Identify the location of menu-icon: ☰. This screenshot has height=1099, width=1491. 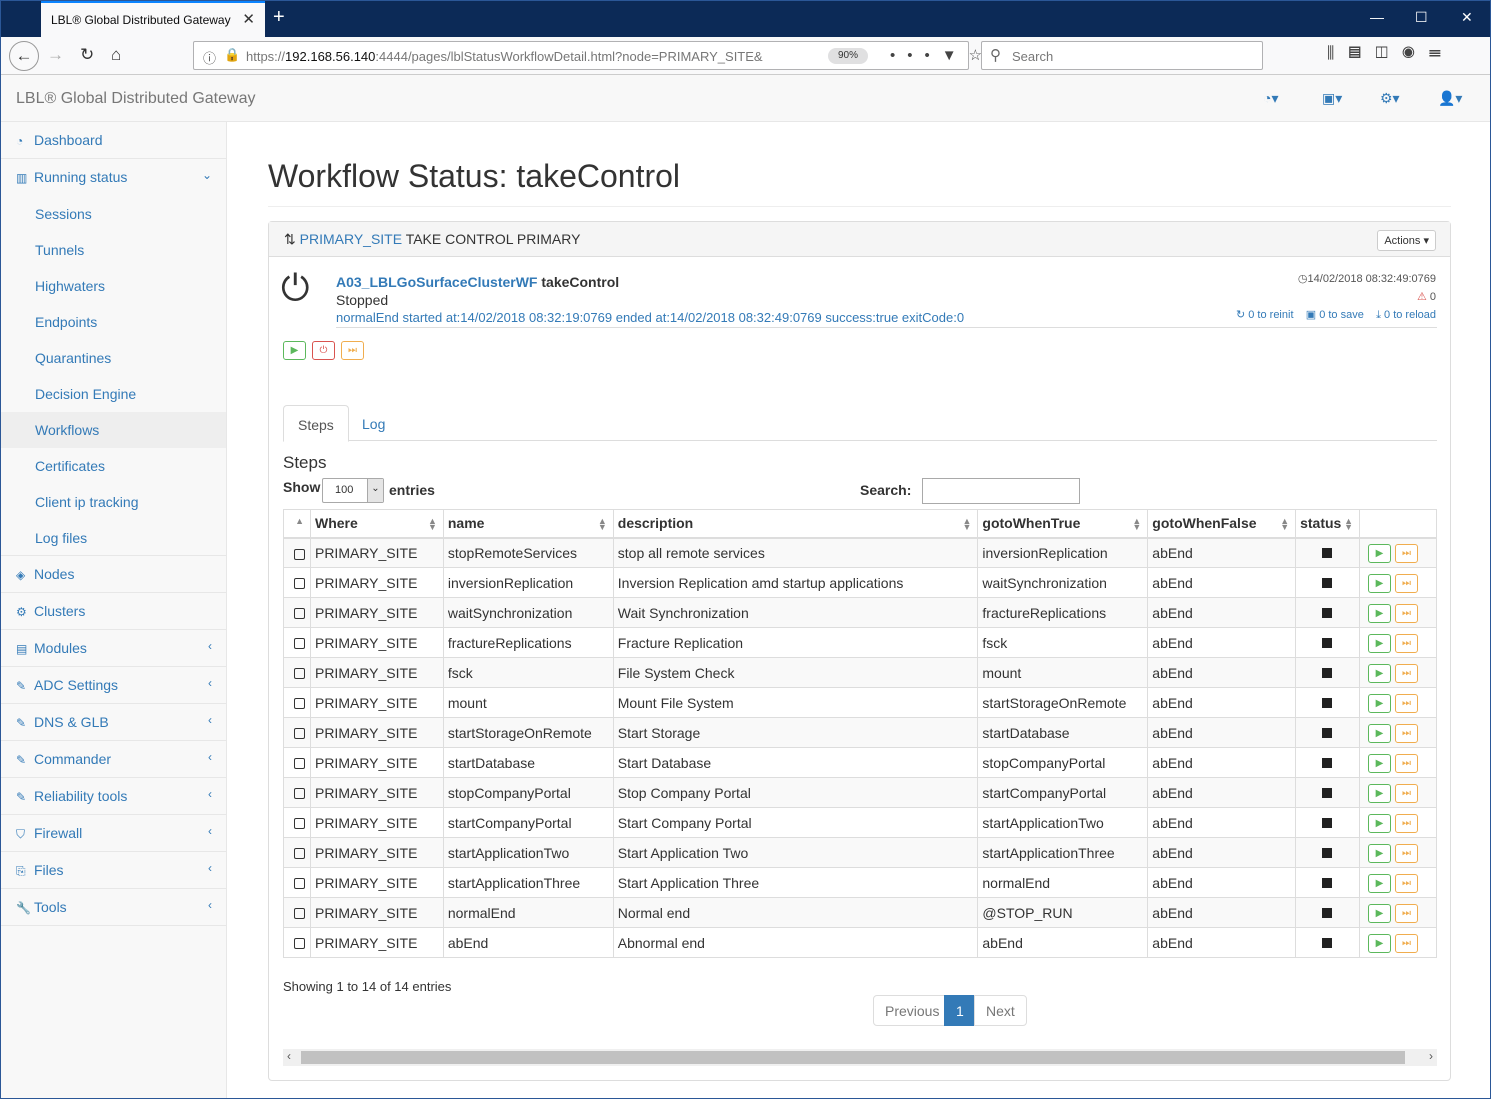
(1442, 53).